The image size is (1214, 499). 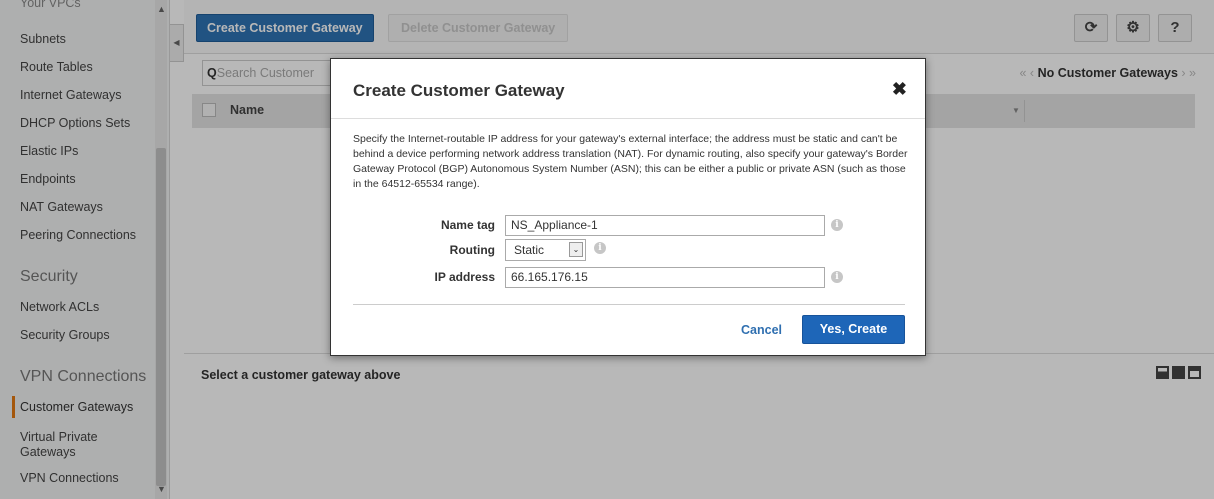 I want to click on ip-address-info-icon: i, so click(x=837, y=277).